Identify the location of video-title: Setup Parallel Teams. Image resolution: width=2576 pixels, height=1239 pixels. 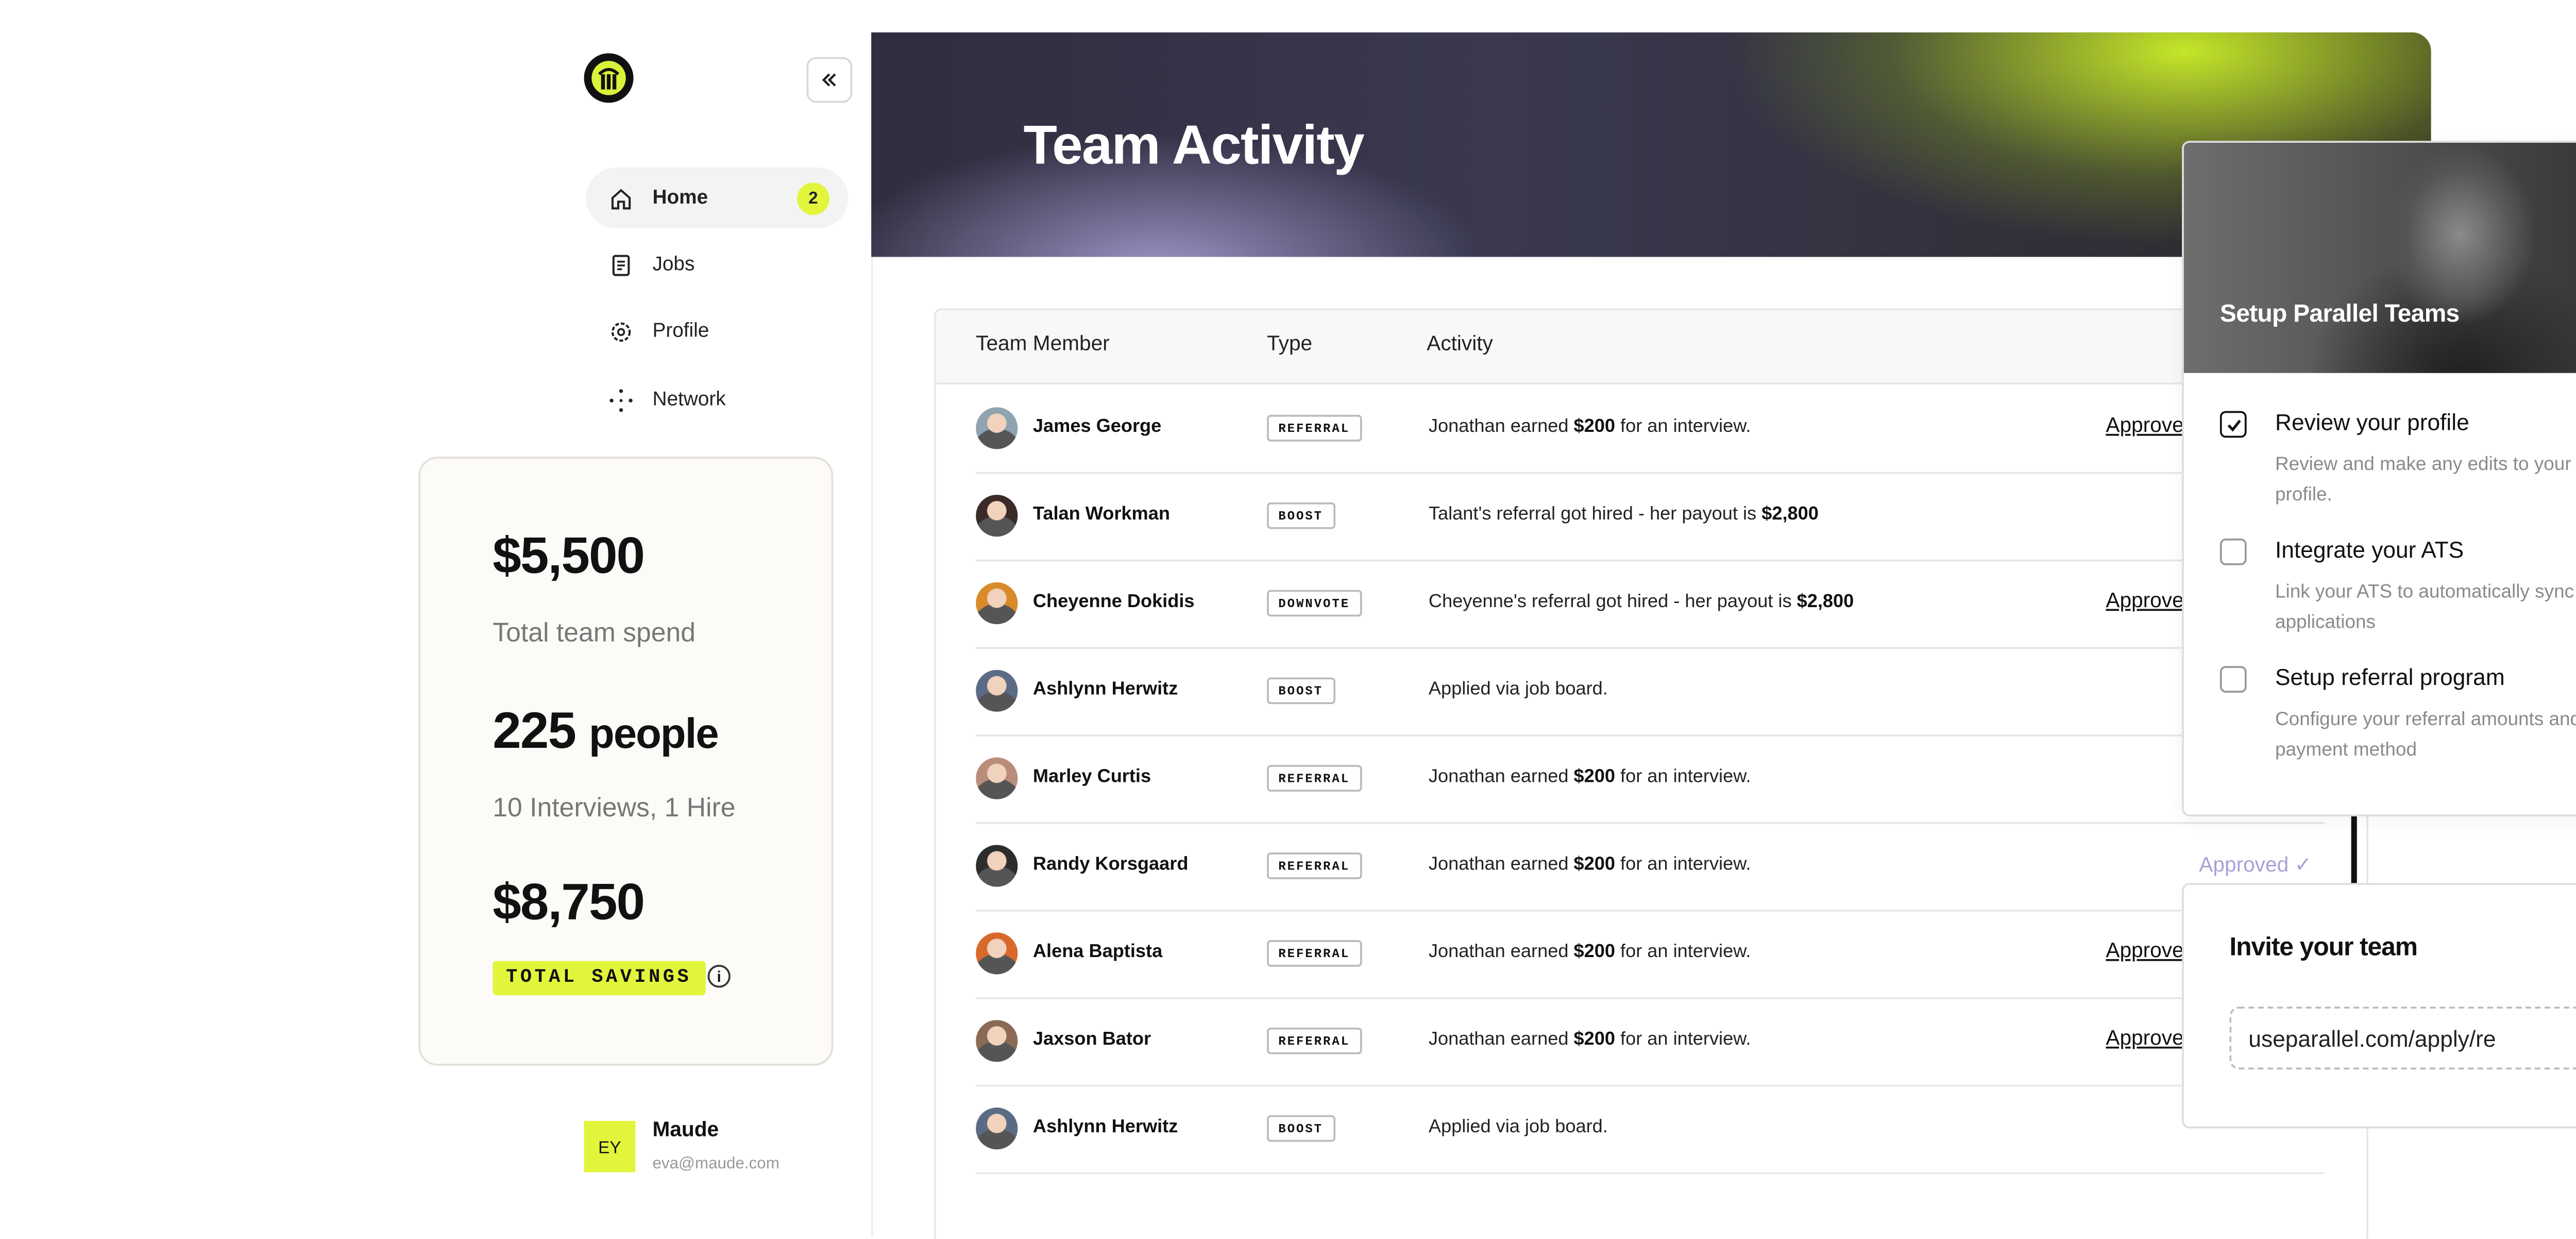
(2339, 313).